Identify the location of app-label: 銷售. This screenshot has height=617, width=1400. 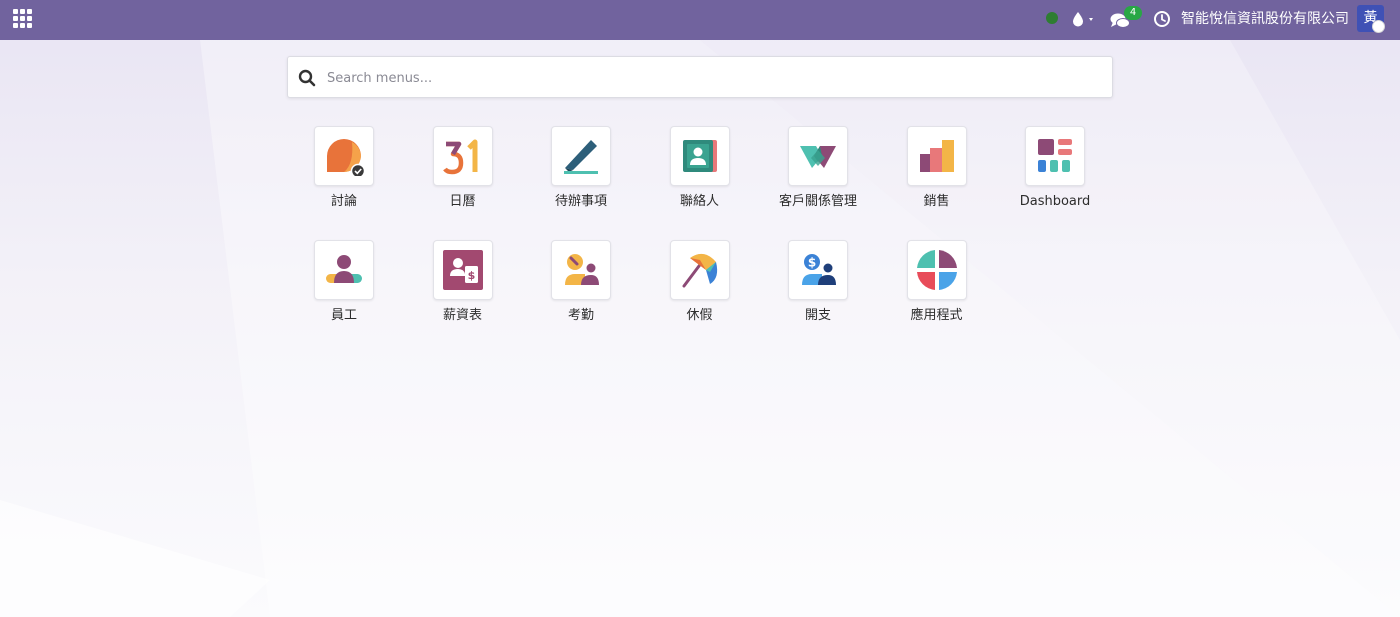
(936, 201).